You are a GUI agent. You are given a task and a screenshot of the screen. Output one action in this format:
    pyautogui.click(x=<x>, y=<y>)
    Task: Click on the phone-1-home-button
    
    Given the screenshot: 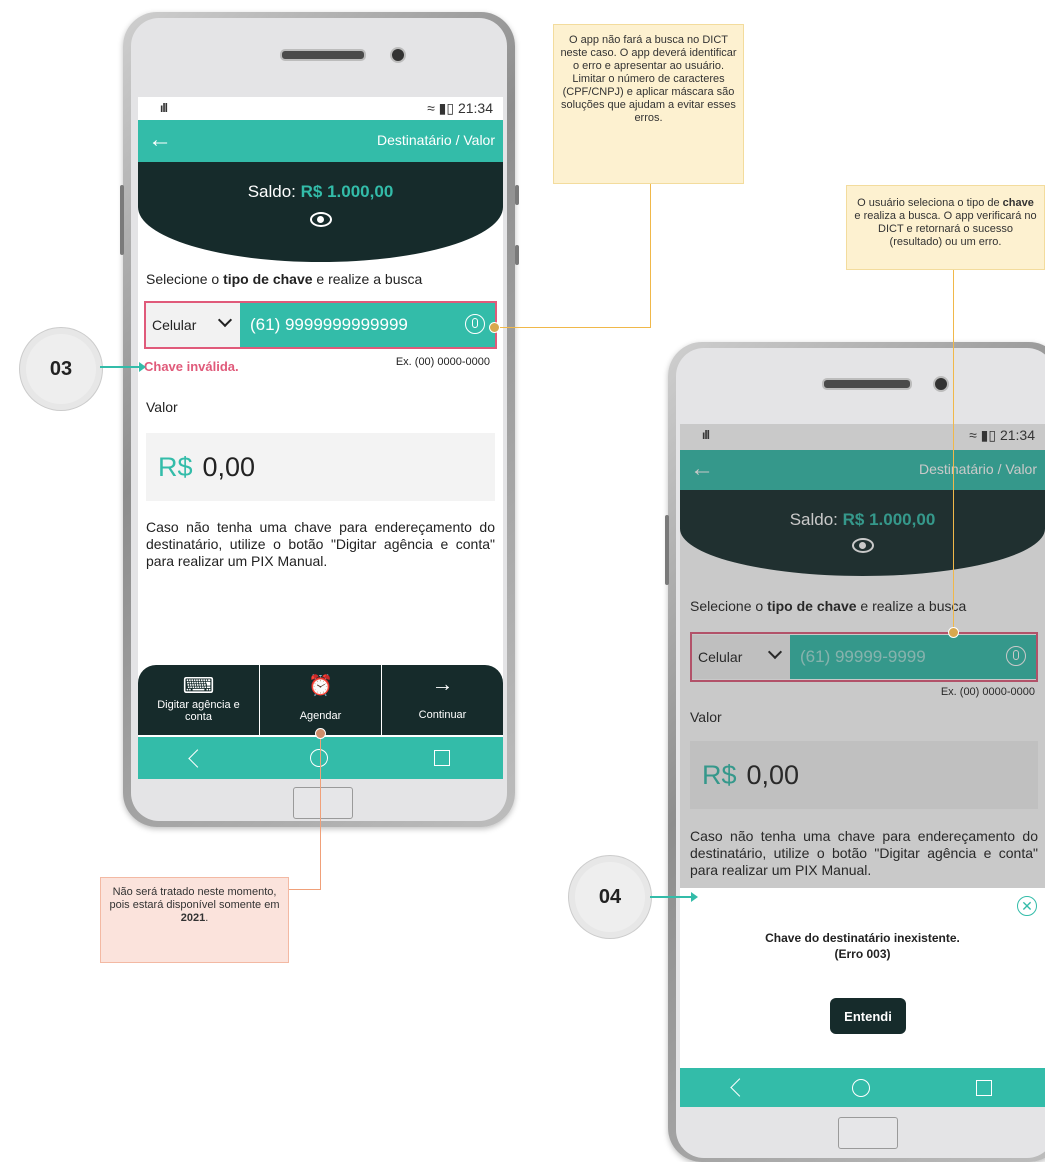 What is the action you would take?
    pyautogui.click(x=323, y=803)
    